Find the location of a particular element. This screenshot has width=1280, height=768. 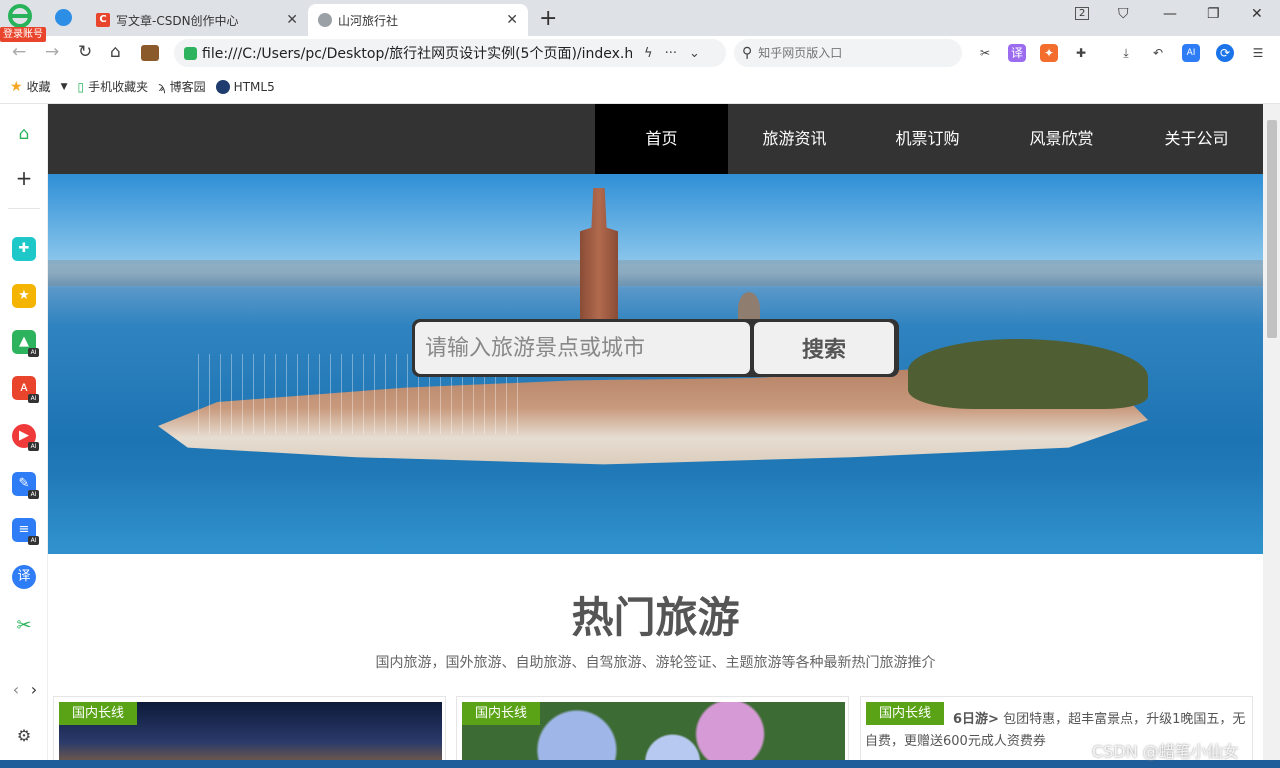

bookmarks-bar: ★ 收藏 ▼ ▯ 手机收藏夹 ϡ 博客园 HTML5 is located at coordinates (640, 87).